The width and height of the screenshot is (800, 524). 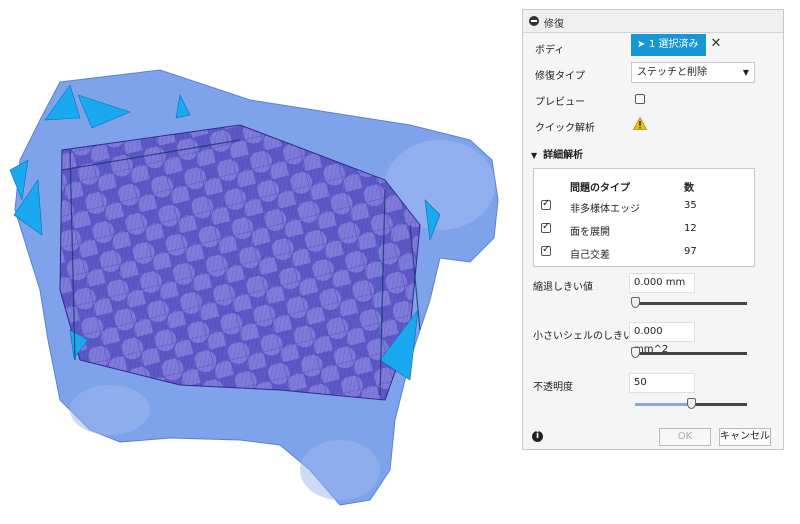 What do you see at coordinates (690, 251) in the screenshot?
I see `table-row-count: 97` at bounding box center [690, 251].